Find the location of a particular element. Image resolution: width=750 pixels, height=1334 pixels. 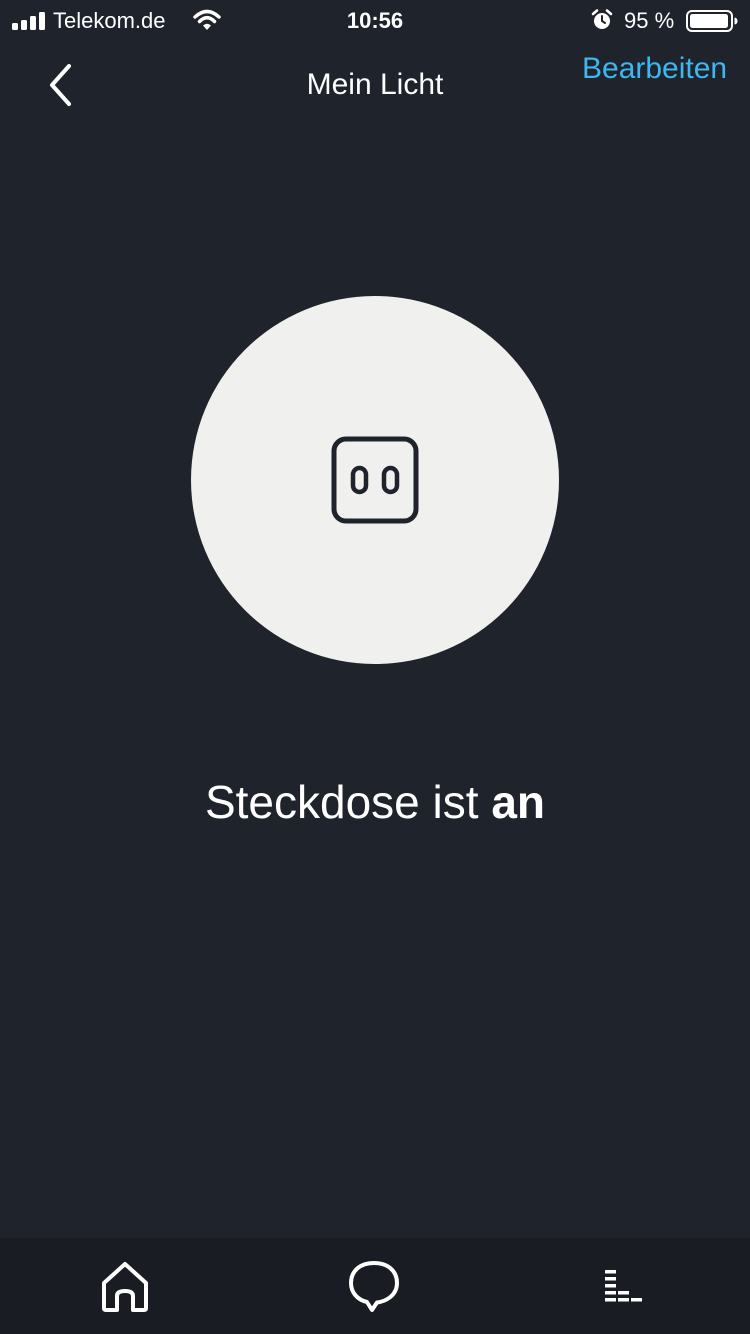

tab-communicate is located at coordinates (374, 1286).